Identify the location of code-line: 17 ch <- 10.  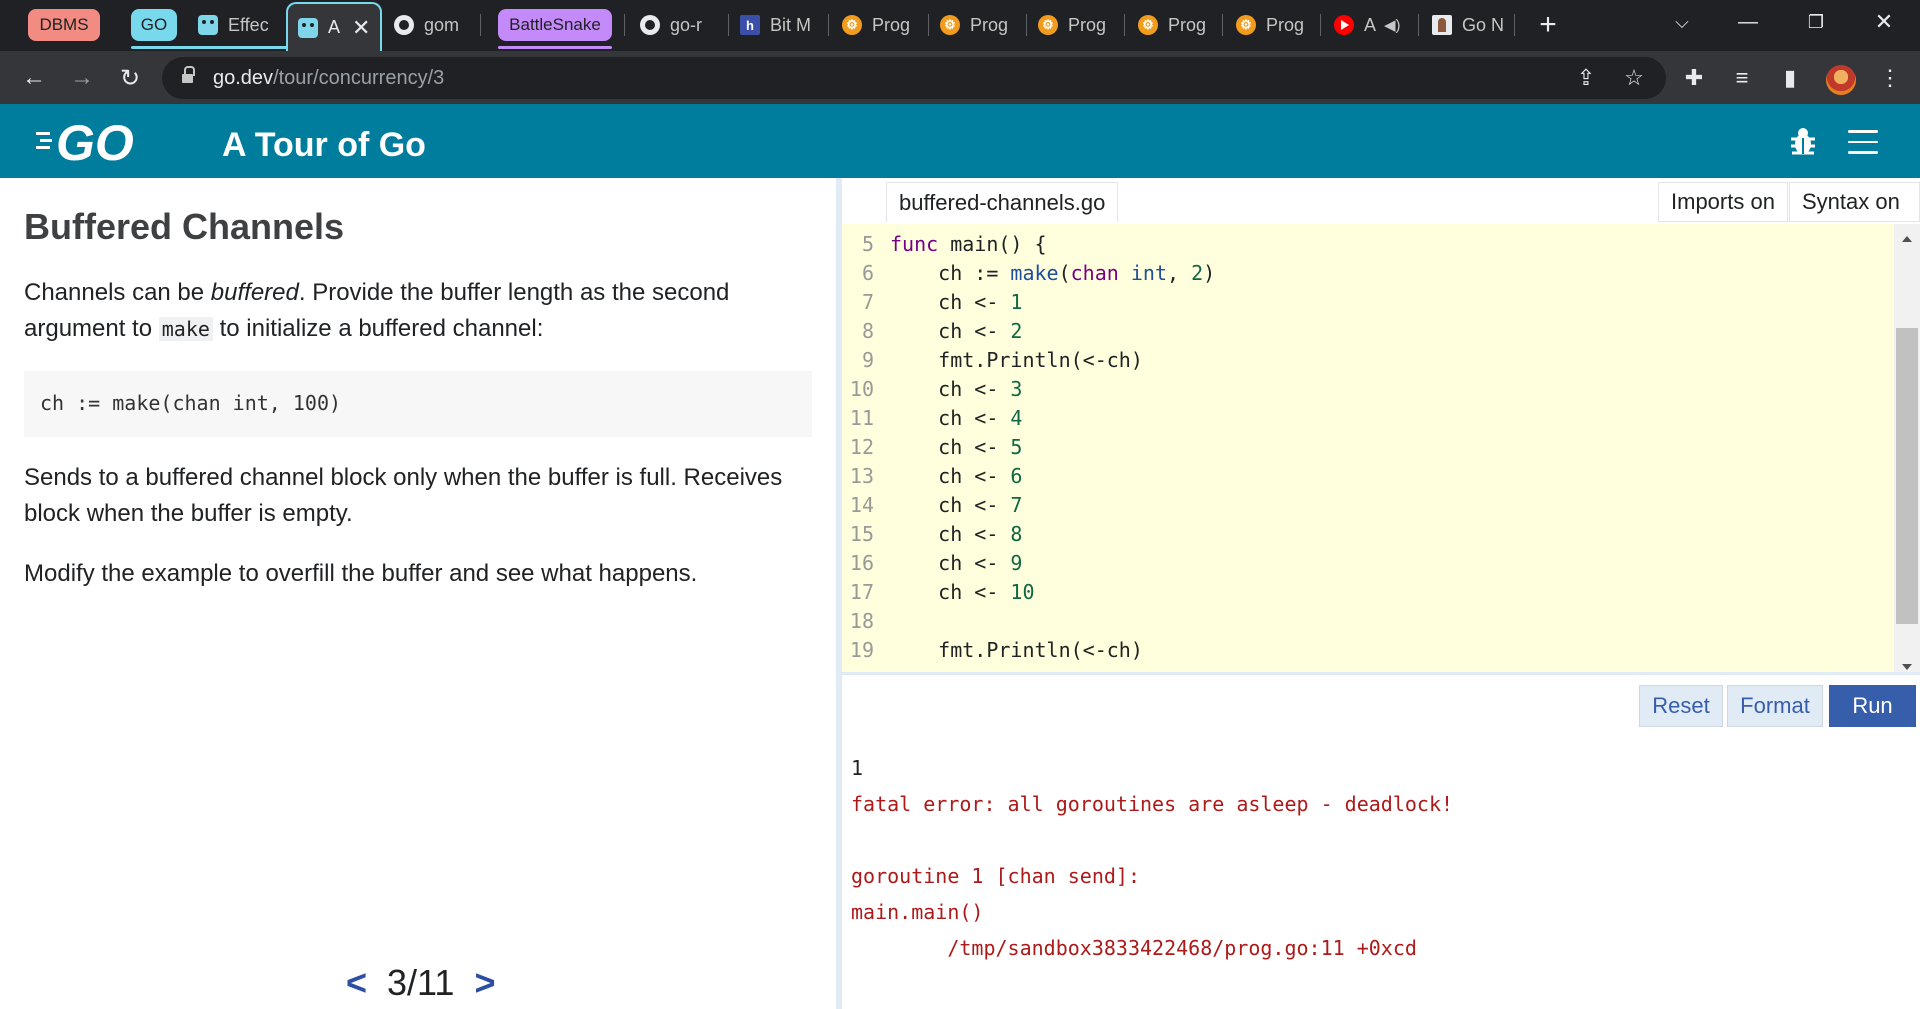
(1368, 592).